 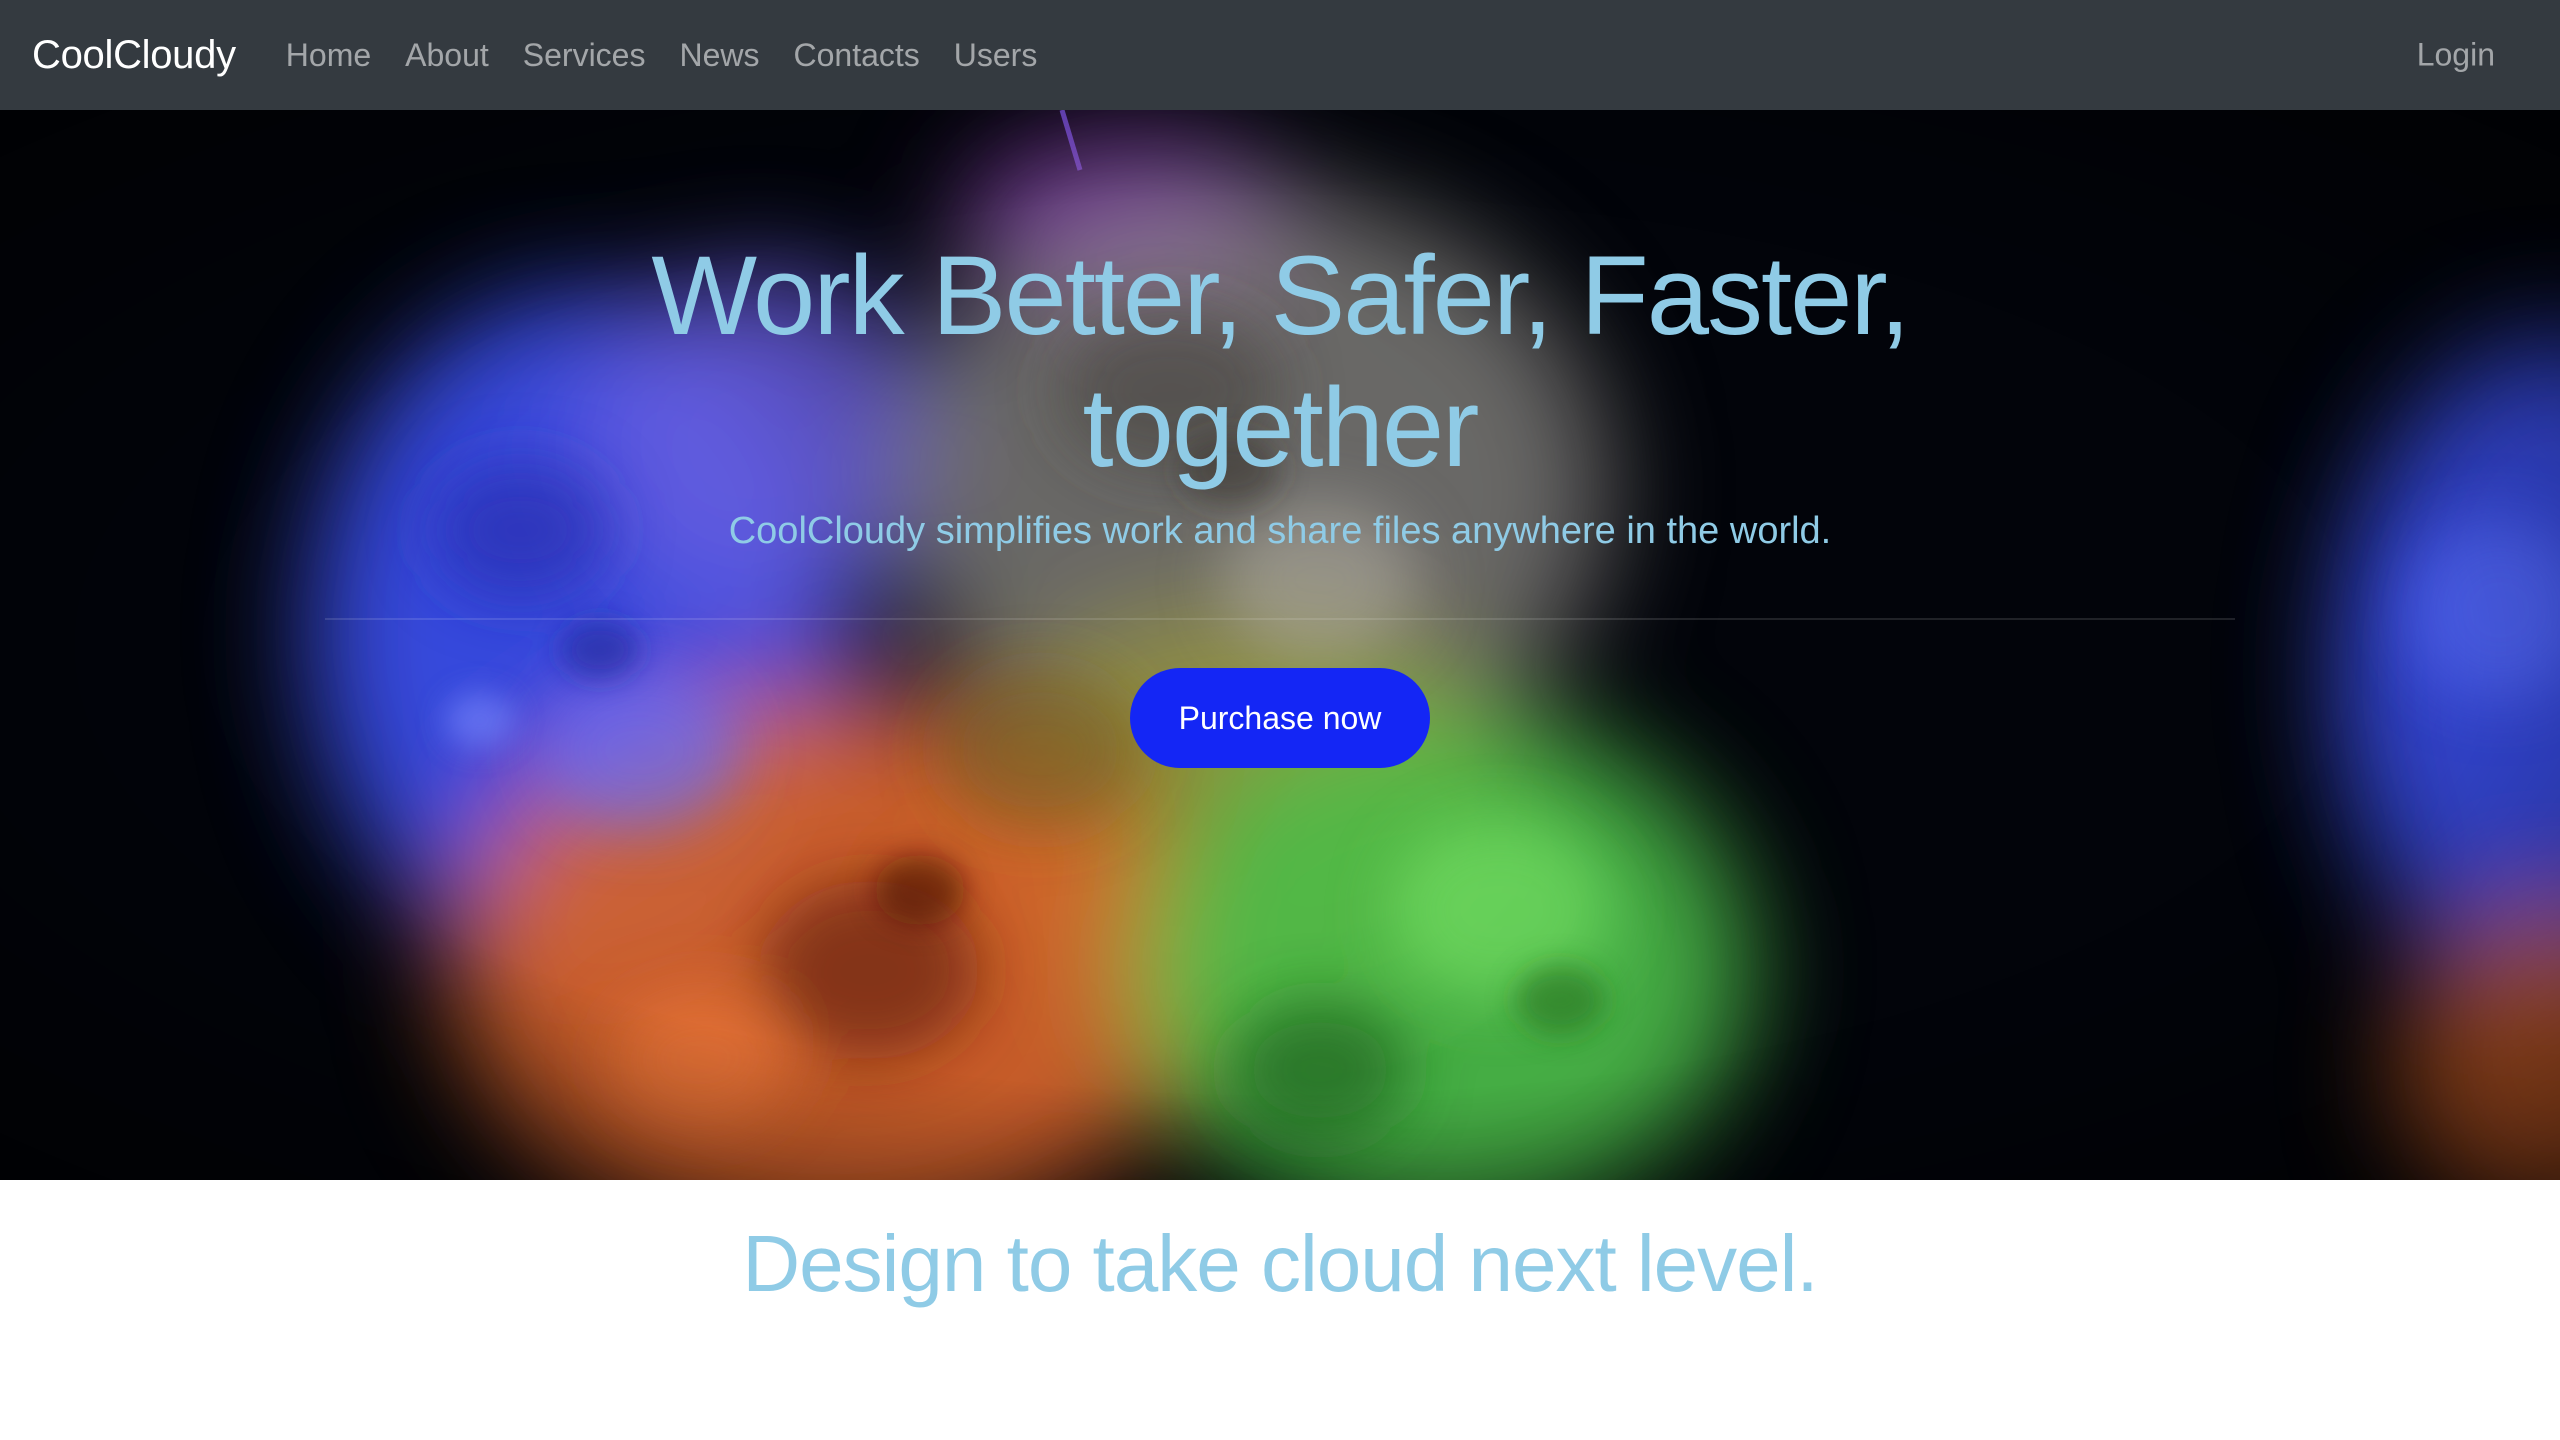 What do you see at coordinates (1280, 1263) in the screenshot?
I see `section-title: Design to take cloud next level.` at bounding box center [1280, 1263].